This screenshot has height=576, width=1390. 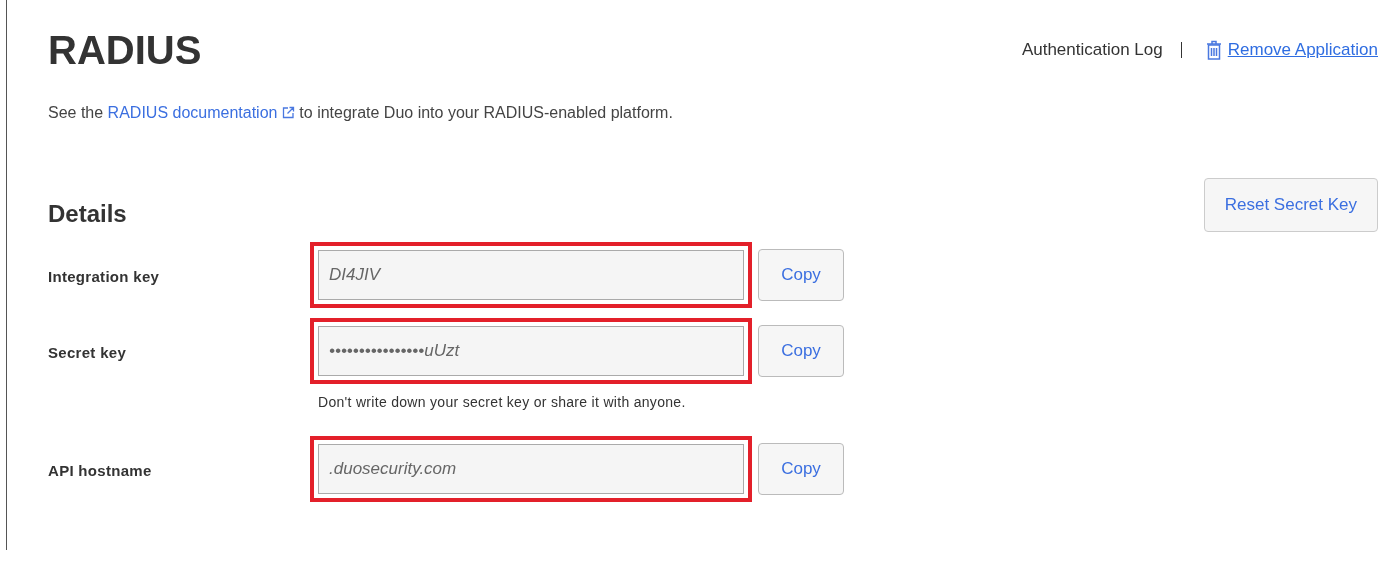 I want to click on field-label: API hostname, so click(x=100, y=470).